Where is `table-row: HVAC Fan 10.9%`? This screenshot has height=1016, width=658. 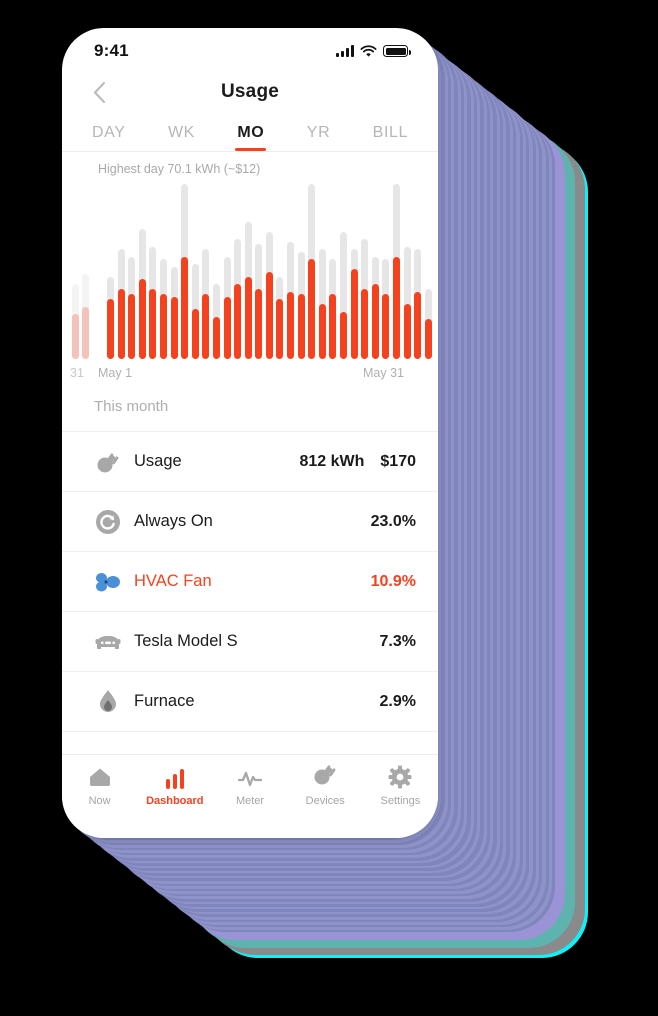 table-row: HVAC Fan 10.9% is located at coordinates (250, 582).